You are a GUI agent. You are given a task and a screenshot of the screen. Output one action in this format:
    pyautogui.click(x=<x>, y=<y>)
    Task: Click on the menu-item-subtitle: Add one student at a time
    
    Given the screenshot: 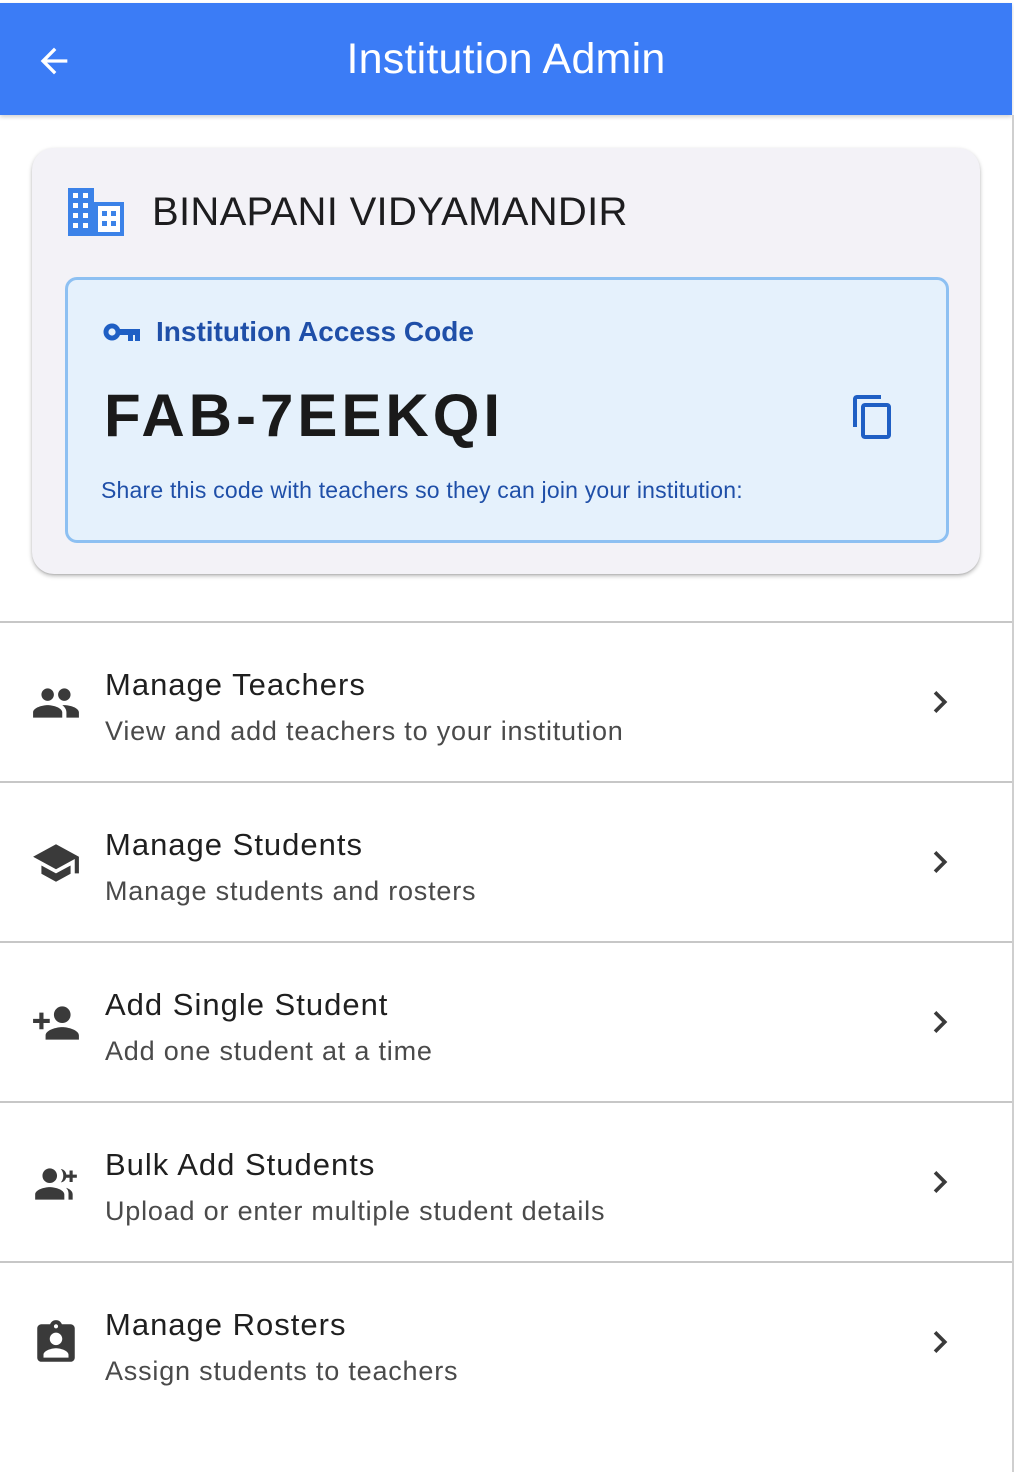 What is the action you would take?
    pyautogui.click(x=269, y=1051)
    